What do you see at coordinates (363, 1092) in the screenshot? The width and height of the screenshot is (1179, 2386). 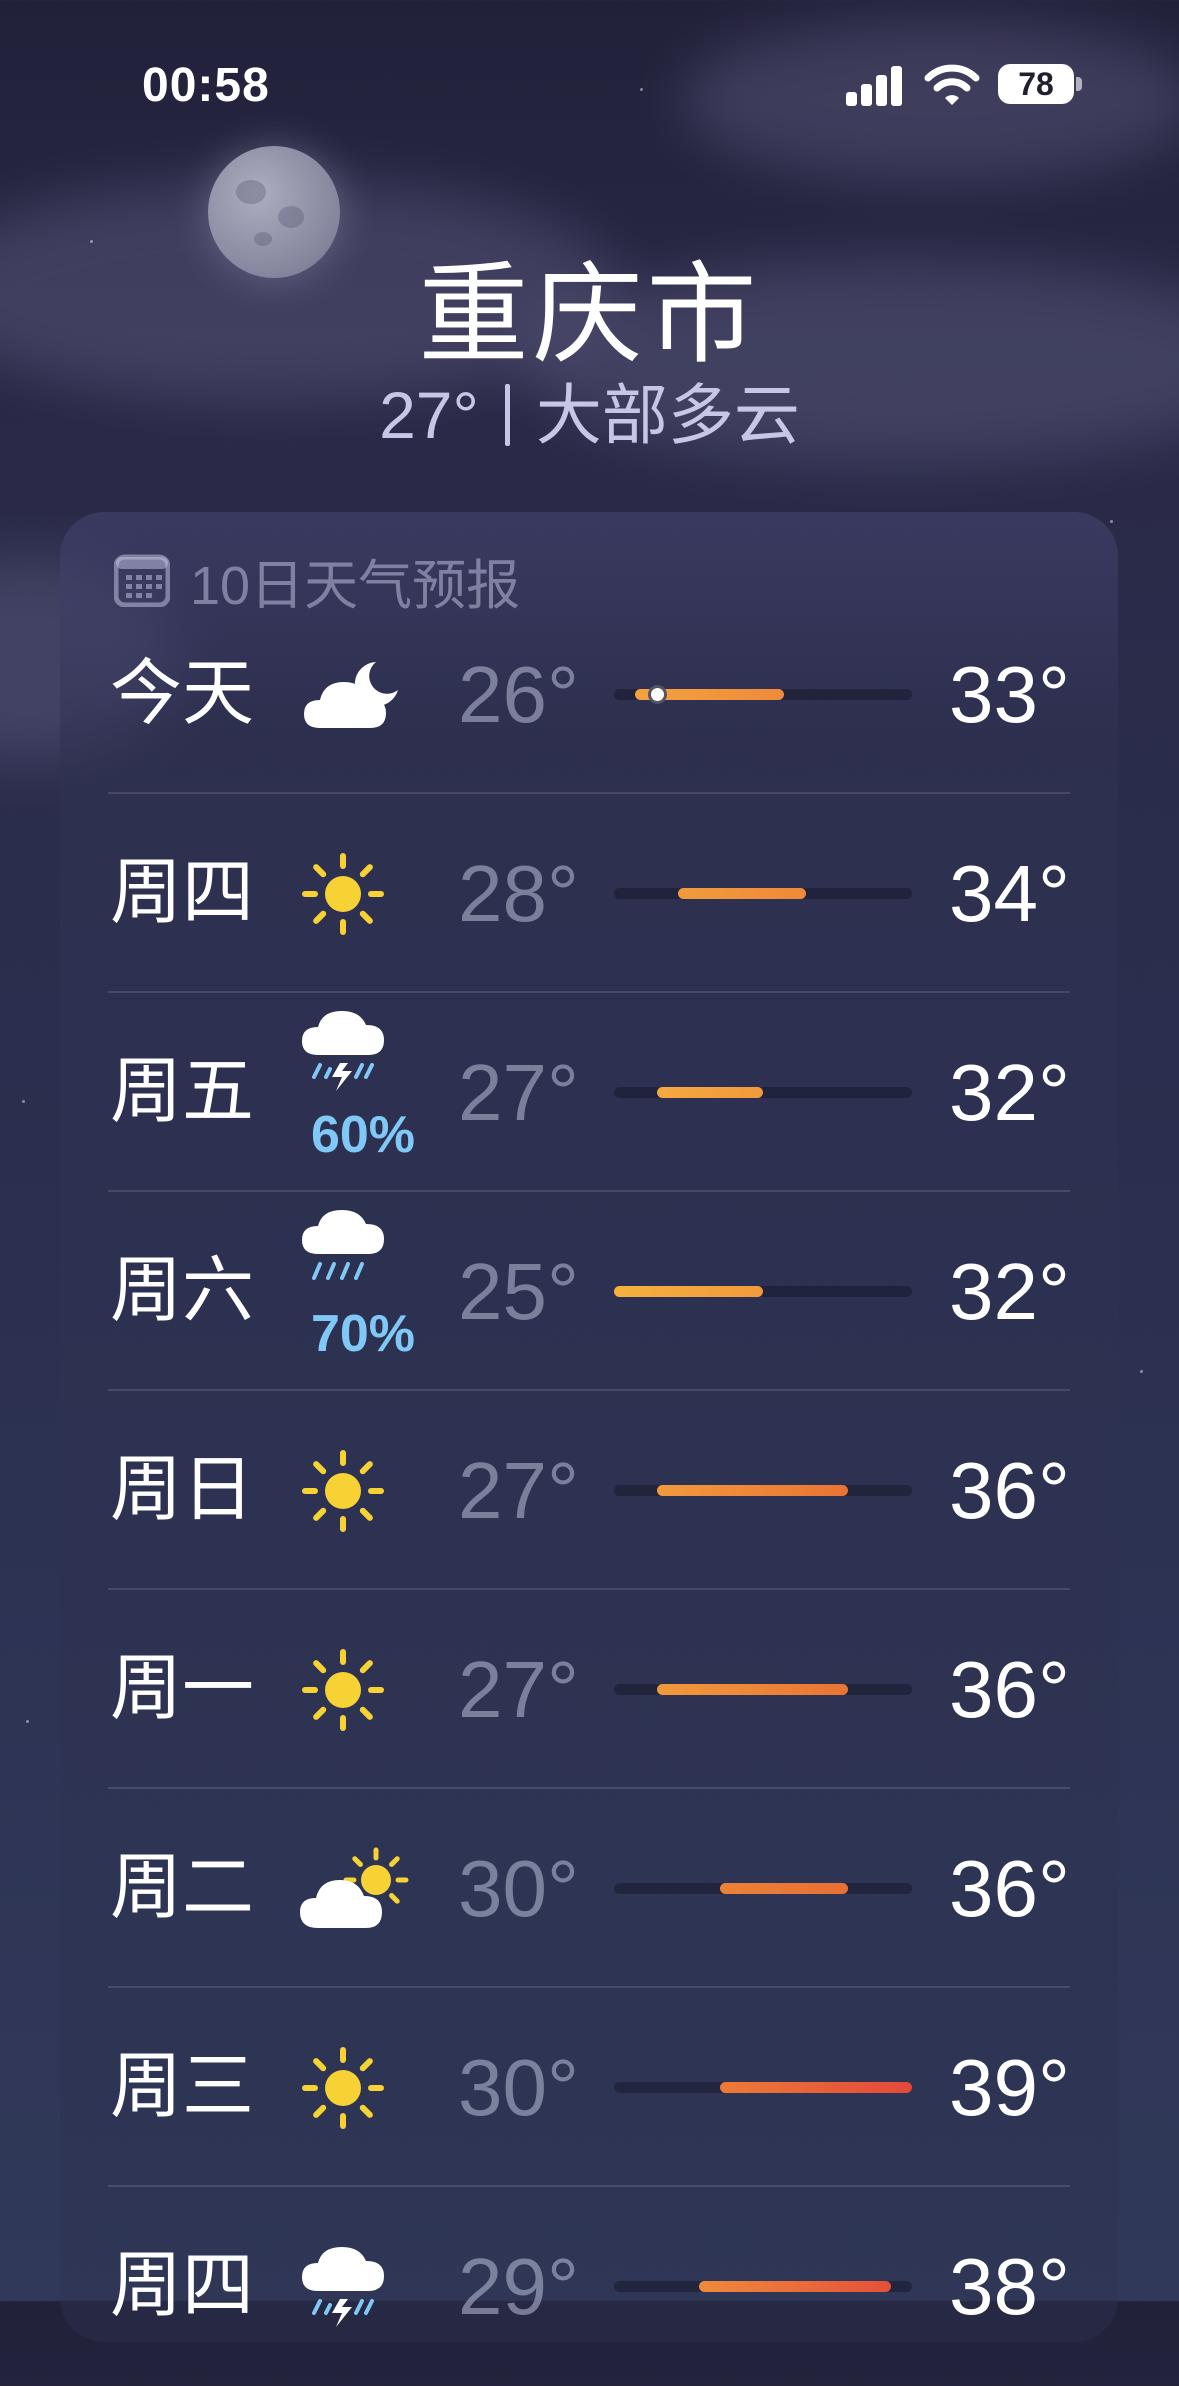 I see `cloud-thunder-rain-icon: 60%` at bounding box center [363, 1092].